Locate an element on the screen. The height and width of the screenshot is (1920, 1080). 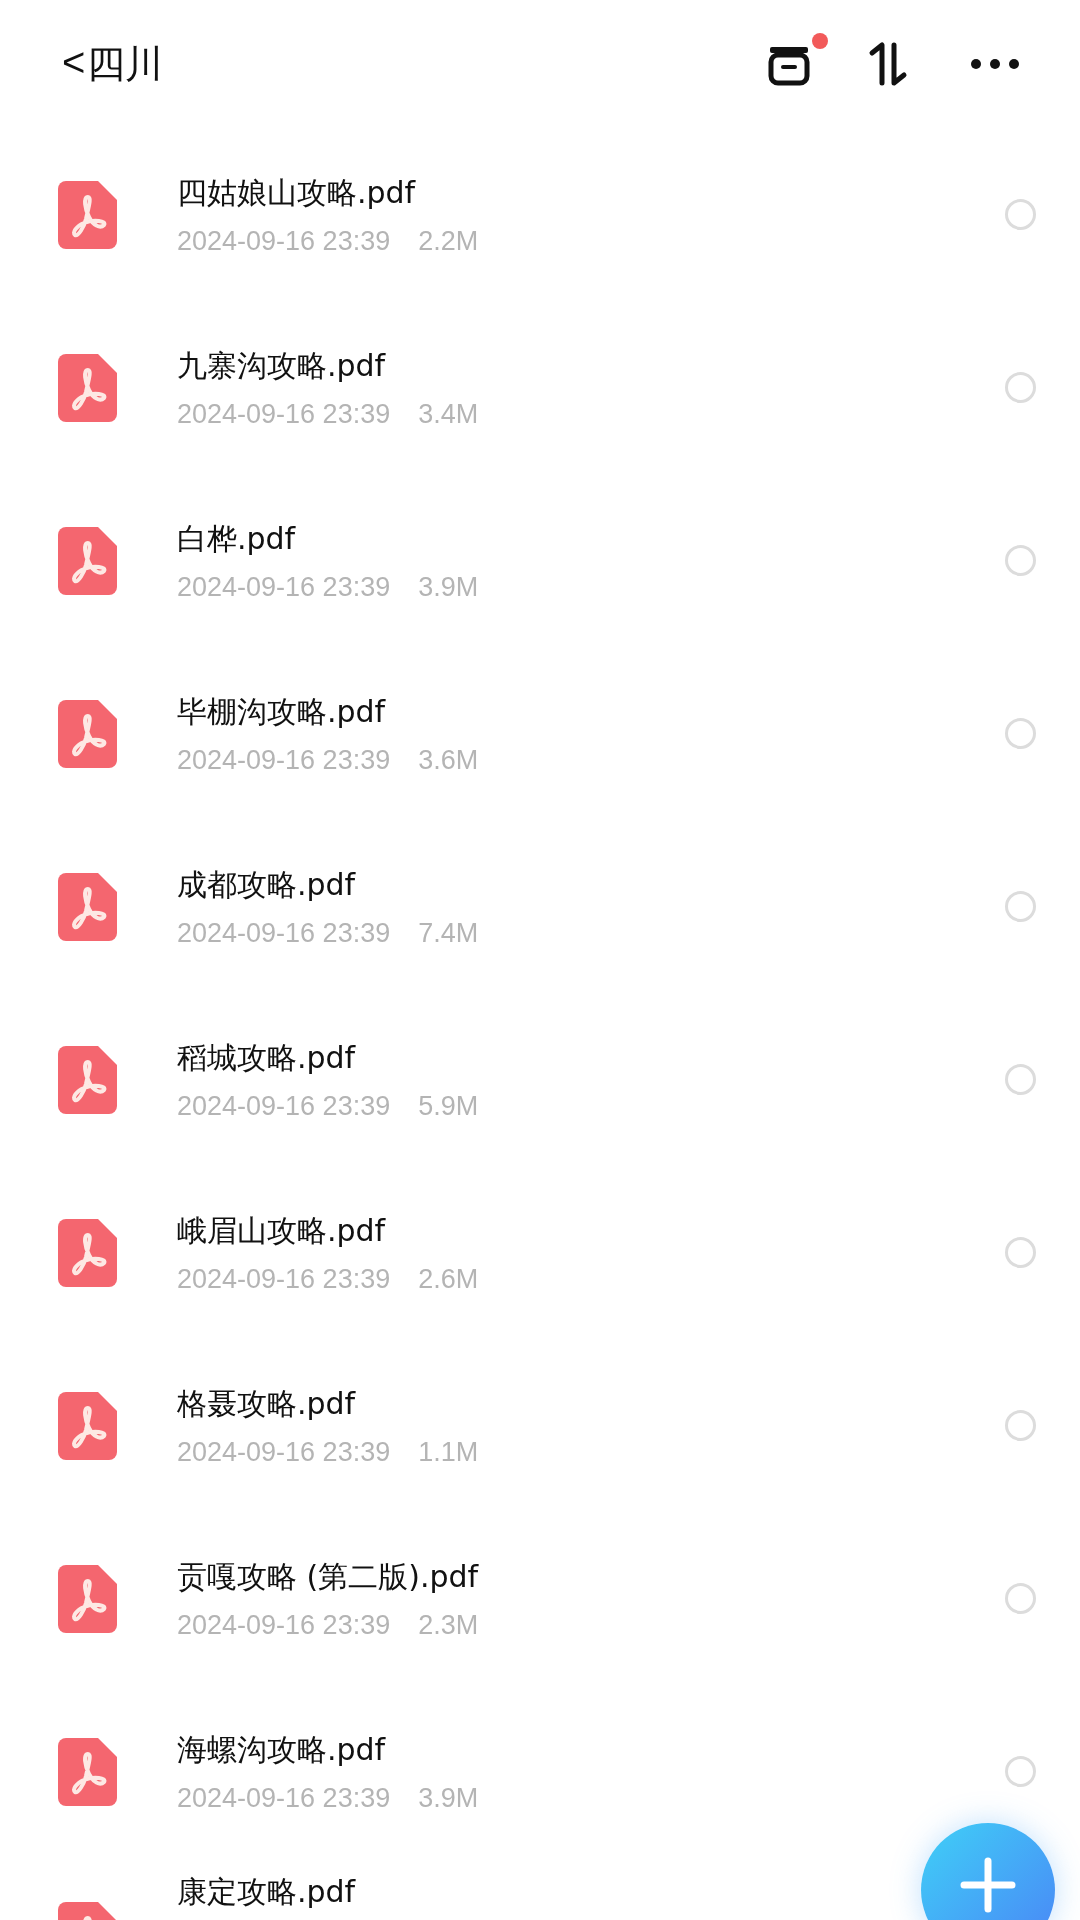
file-name: 格聂攻略.pdf is located at coordinates (266, 1404).